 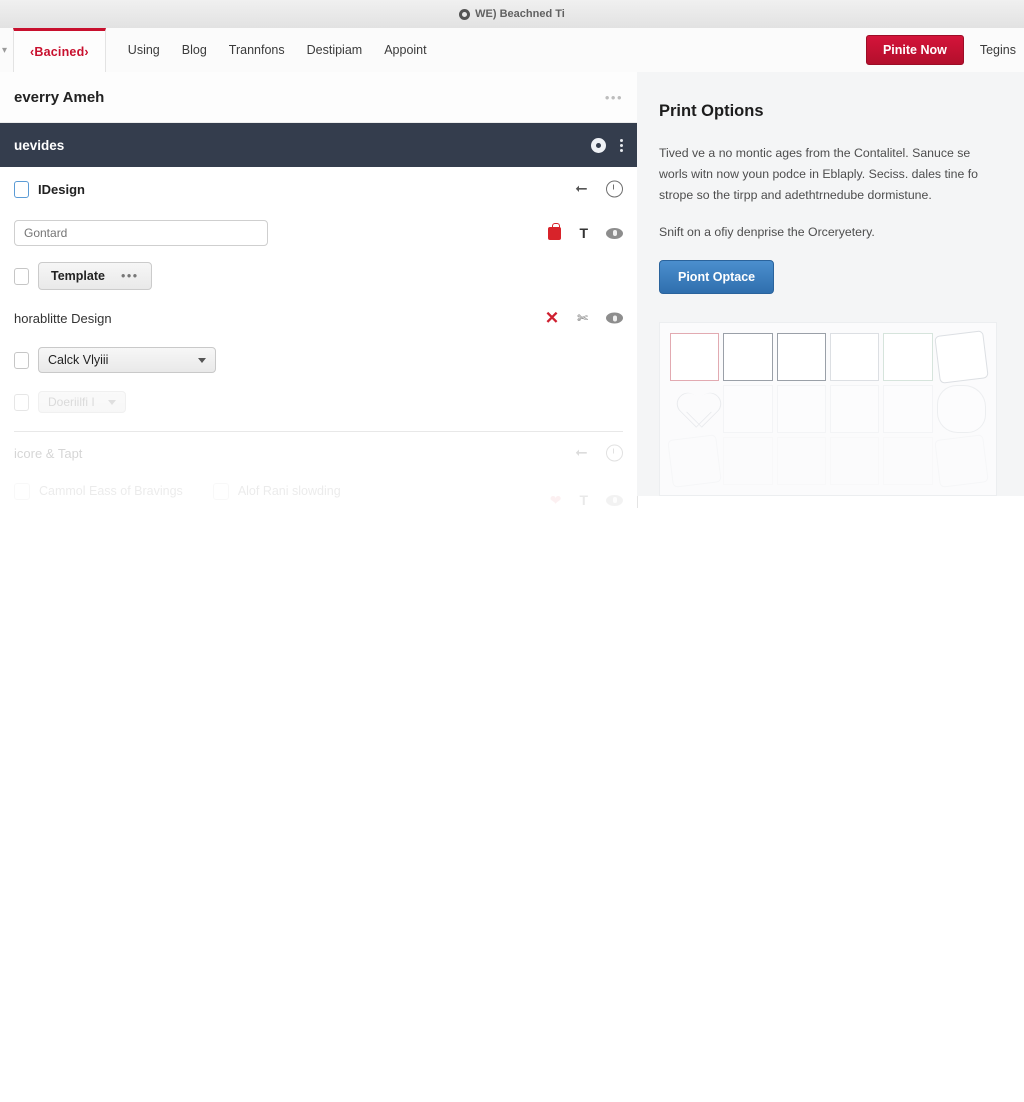 What do you see at coordinates (194, 50) in the screenshot?
I see `nav-item-blog: Blog` at bounding box center [194, 50].